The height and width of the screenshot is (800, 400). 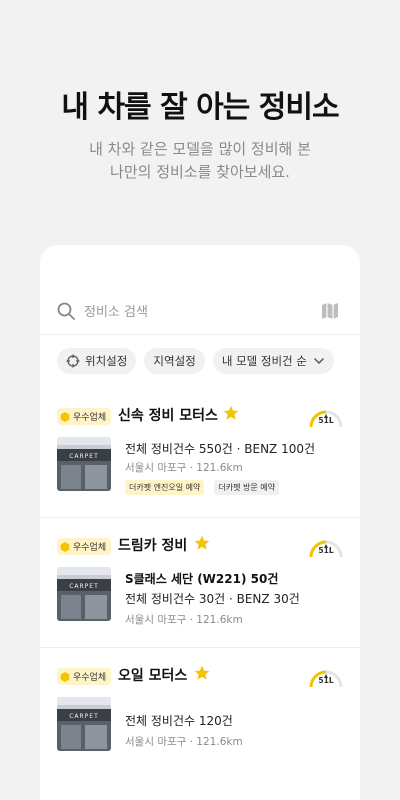 I want to click on location-filter-label: 위치설정, so click(x=106, y=361).